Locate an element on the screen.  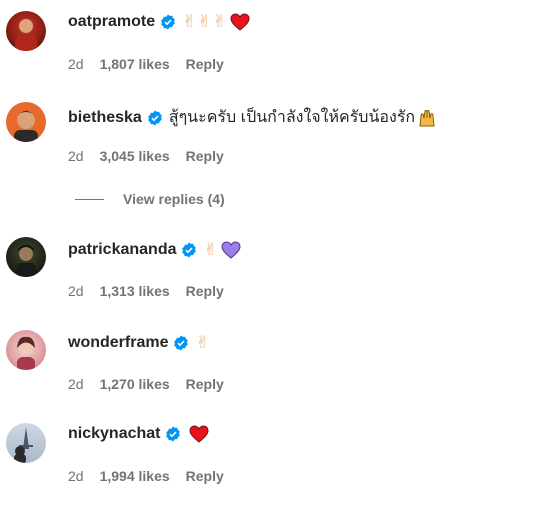
comment-username: oatpramote is located at coordinates (111, 22).